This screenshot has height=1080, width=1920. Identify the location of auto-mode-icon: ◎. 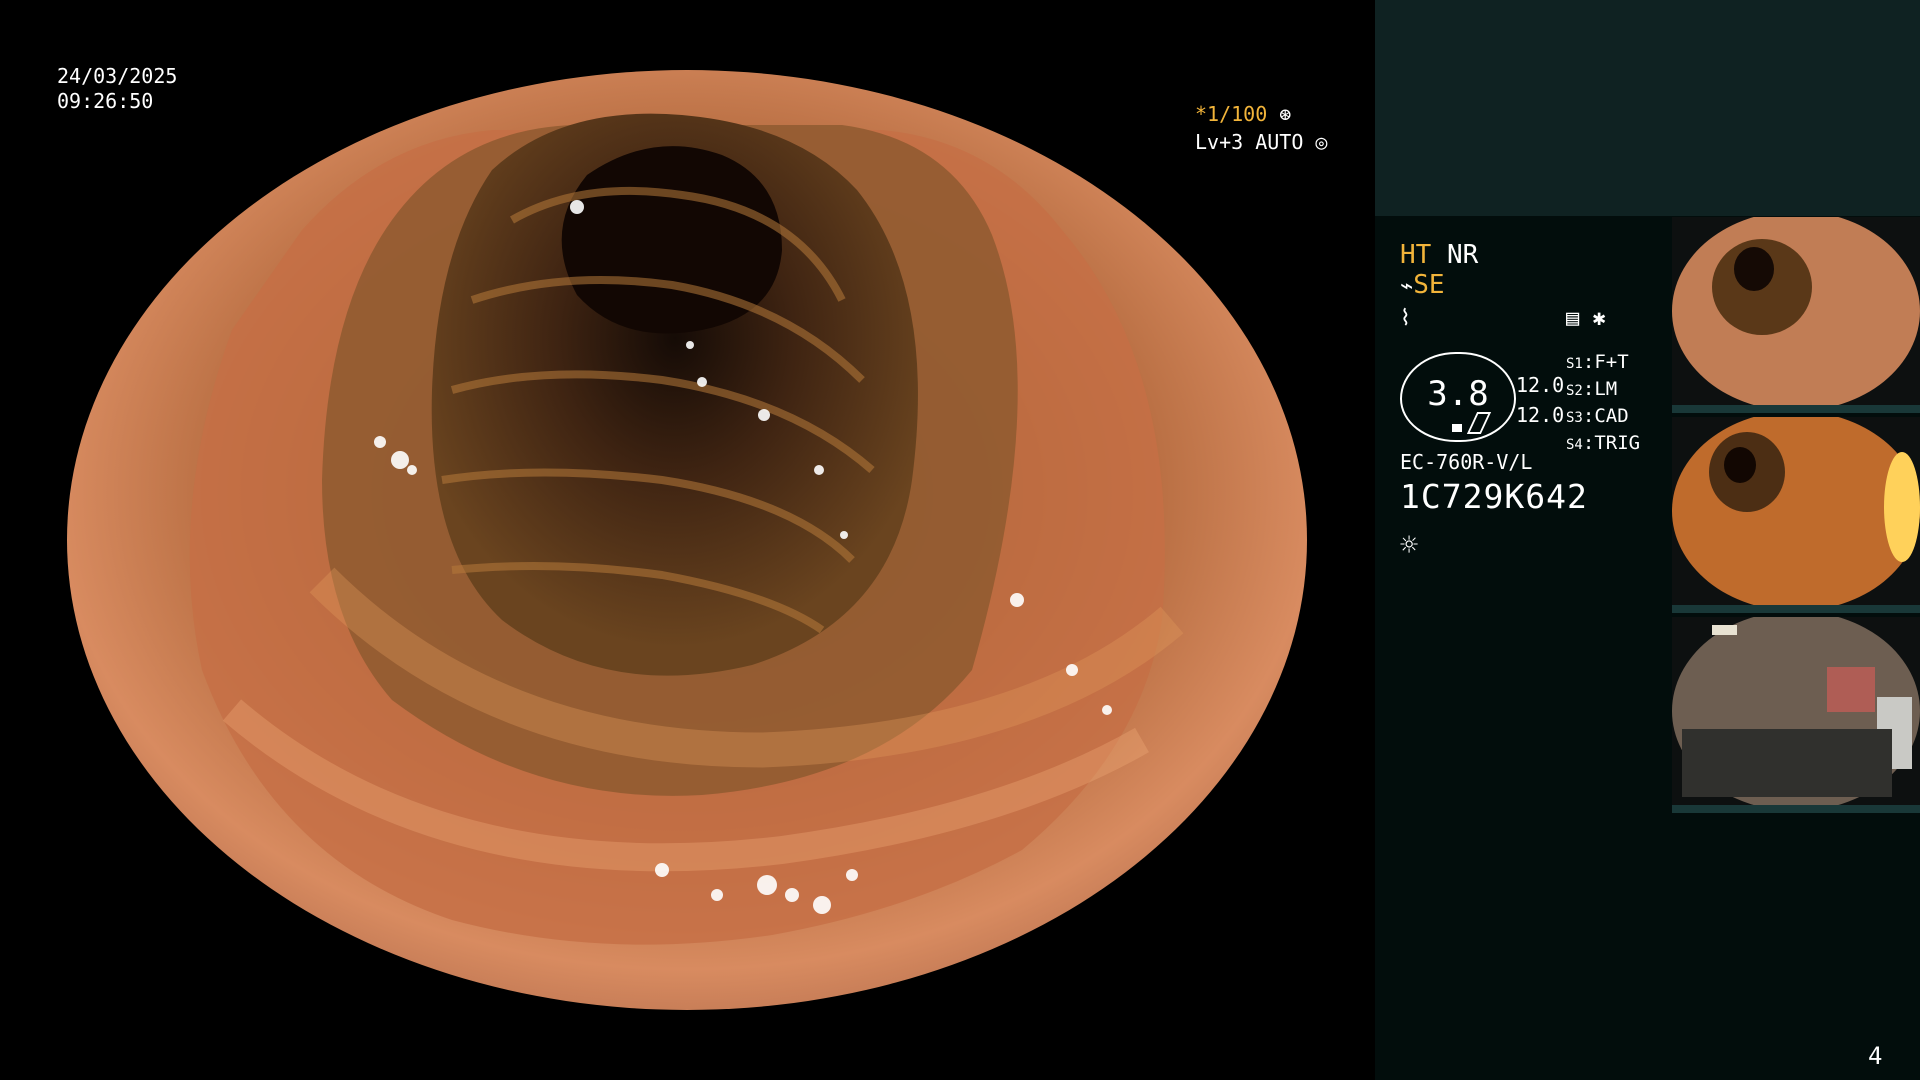
(1321, 142).